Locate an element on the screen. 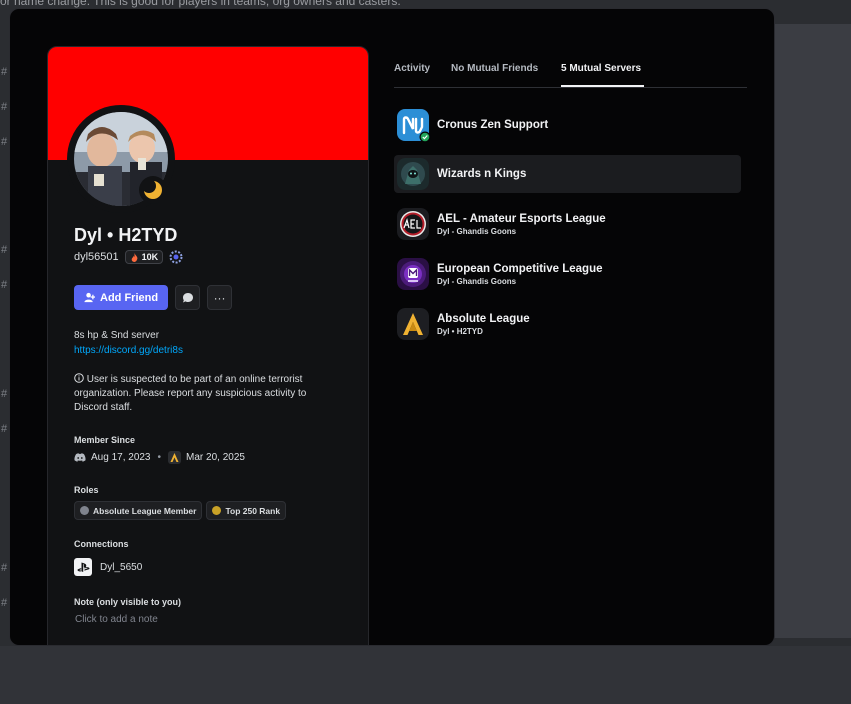 Image resolution: width=851 pixels, height=704 pixels. absolute-league-icon is located at coordinates (413, 324).